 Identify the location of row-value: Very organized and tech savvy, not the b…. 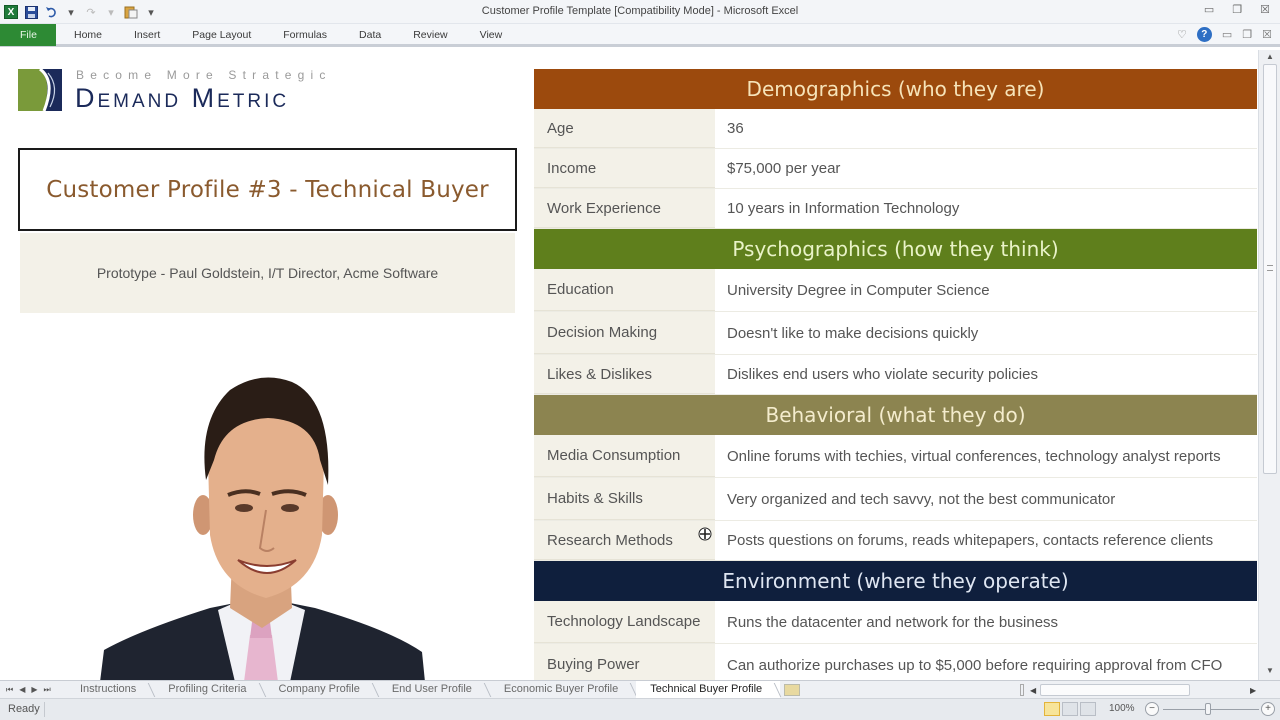
(986, 499).